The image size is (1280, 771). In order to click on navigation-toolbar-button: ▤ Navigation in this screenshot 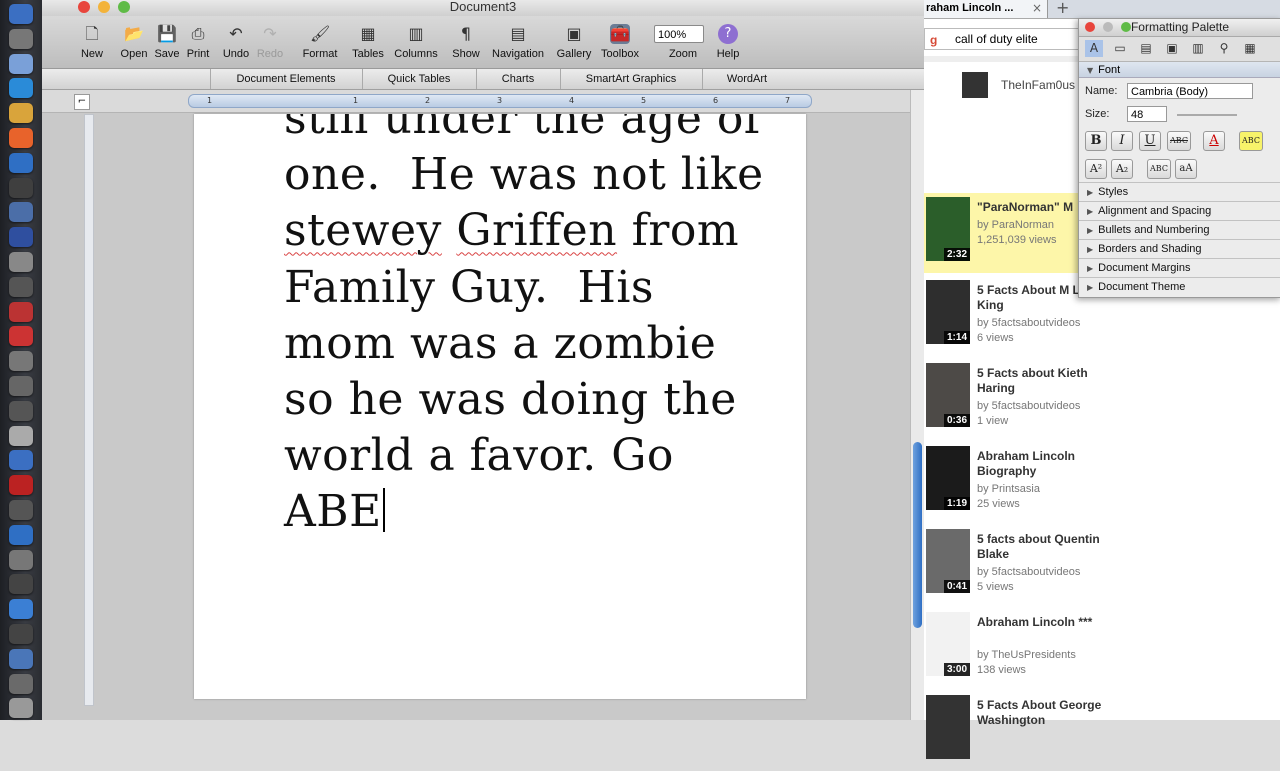, I will do `click(518, 44)`.